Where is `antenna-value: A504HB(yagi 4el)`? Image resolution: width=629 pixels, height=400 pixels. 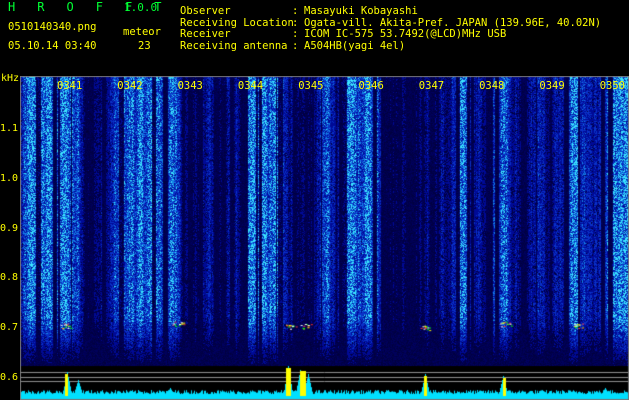 antenna-value: A504HB(yagi 4el) is located at coordinates (355, 45).